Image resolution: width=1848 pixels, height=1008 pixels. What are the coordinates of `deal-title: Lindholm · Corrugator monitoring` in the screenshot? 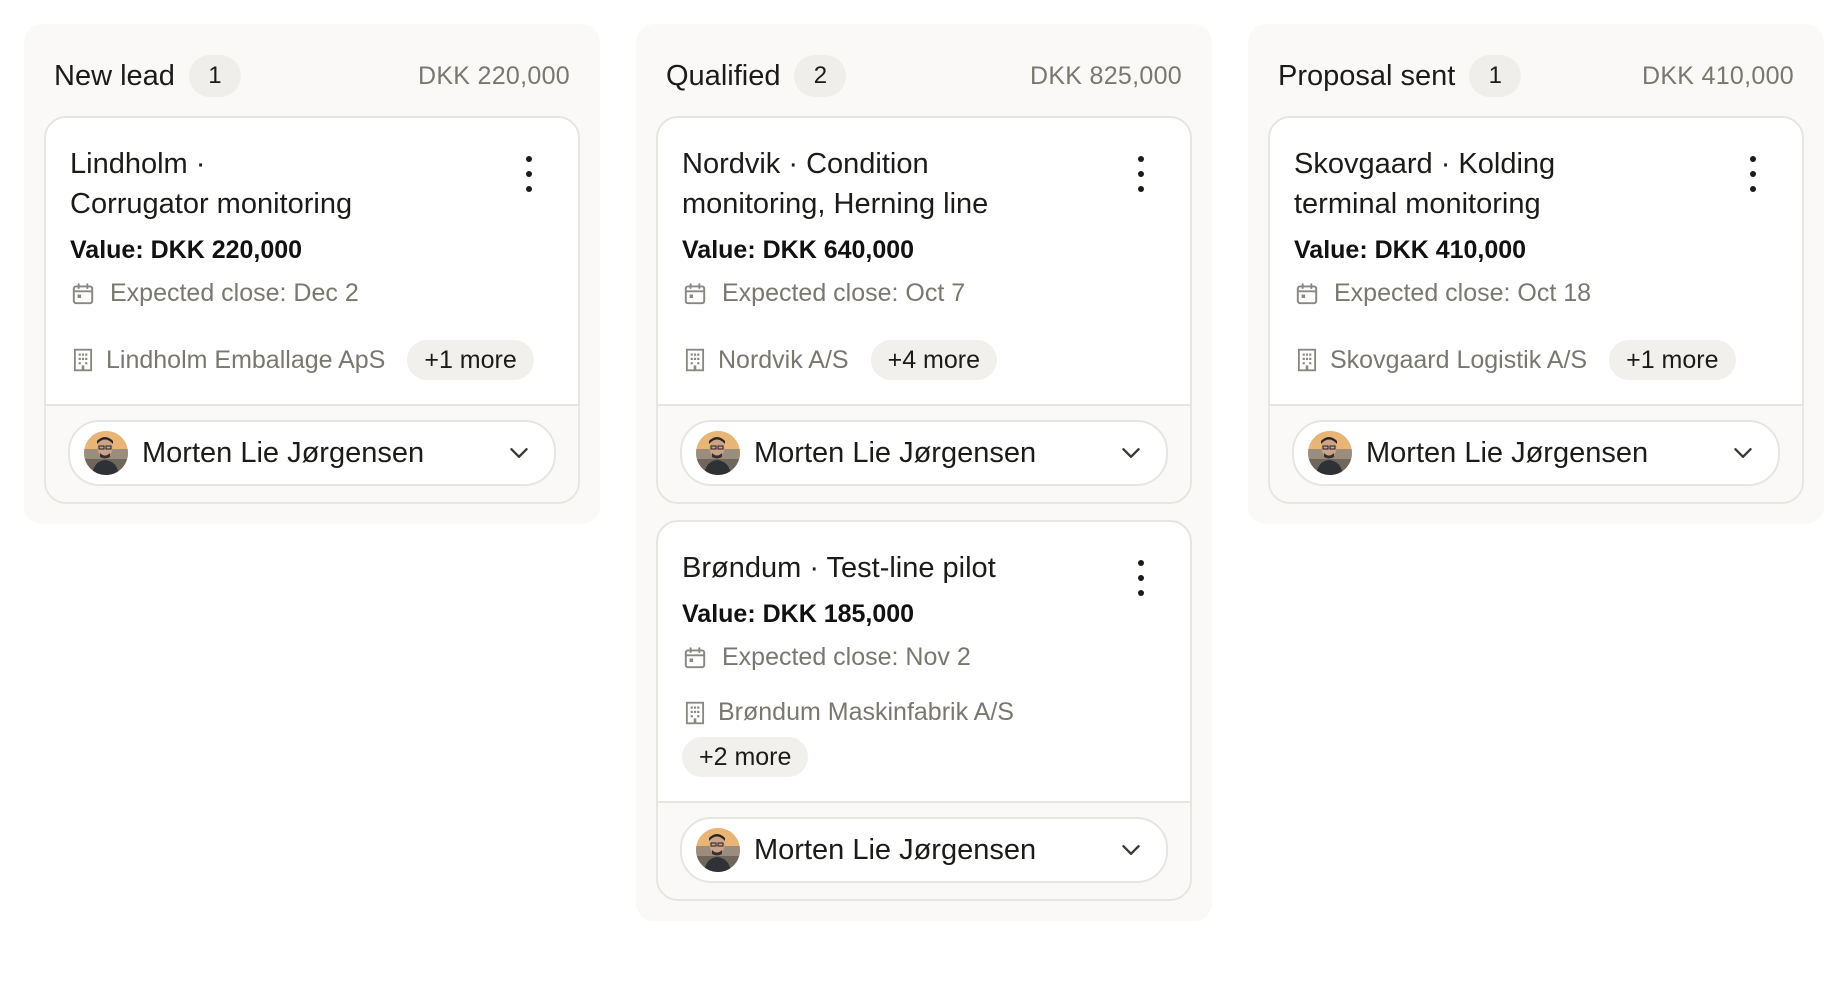 It's located at (312, 184).